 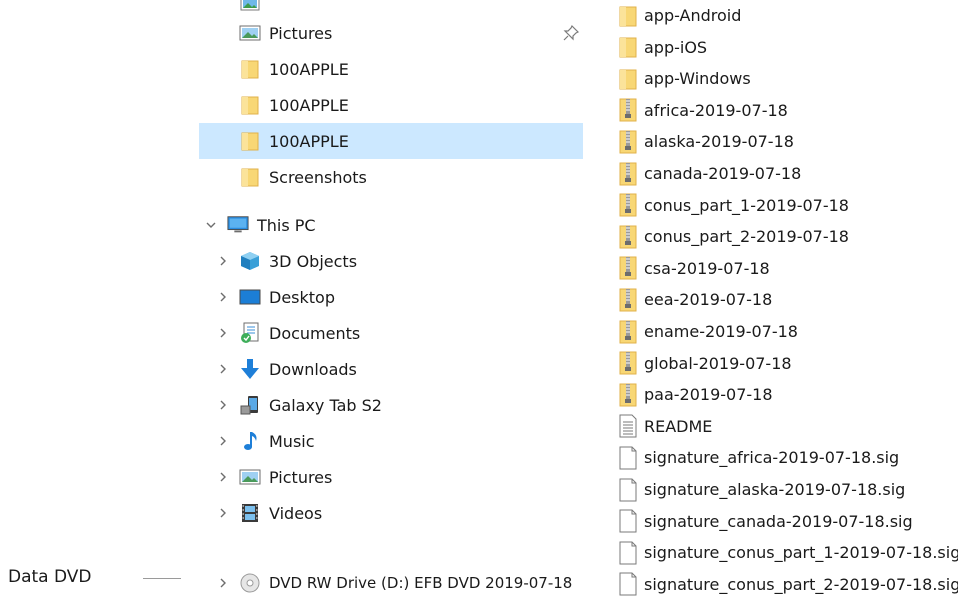 What do you see at coordinates (391, 177) in the screenshot?
I see `nav-item-screenshots: Screenshots` at bounding box center [391, 177].